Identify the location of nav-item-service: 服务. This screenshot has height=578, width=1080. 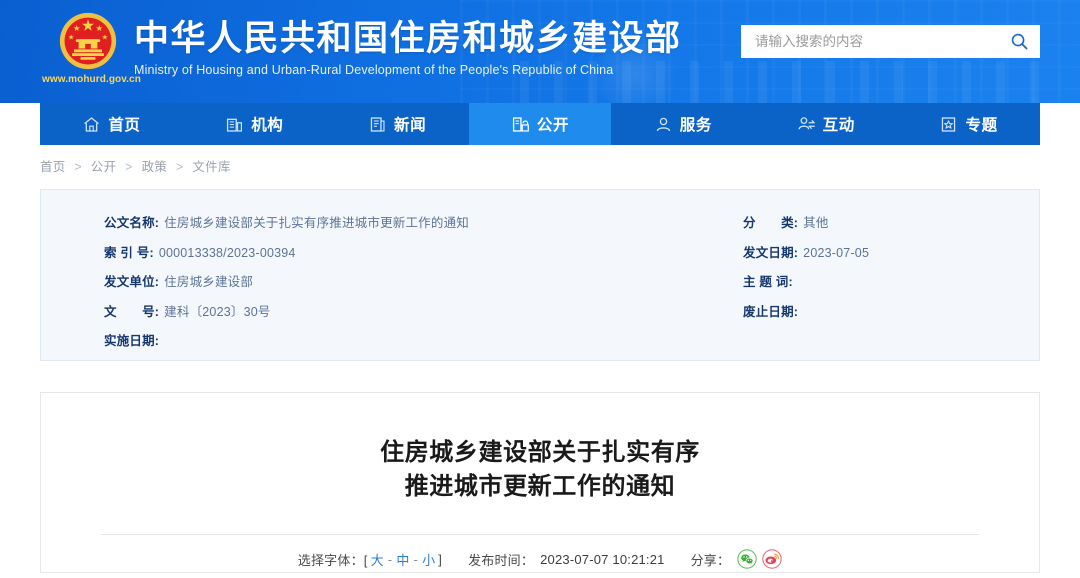
(682, 124).